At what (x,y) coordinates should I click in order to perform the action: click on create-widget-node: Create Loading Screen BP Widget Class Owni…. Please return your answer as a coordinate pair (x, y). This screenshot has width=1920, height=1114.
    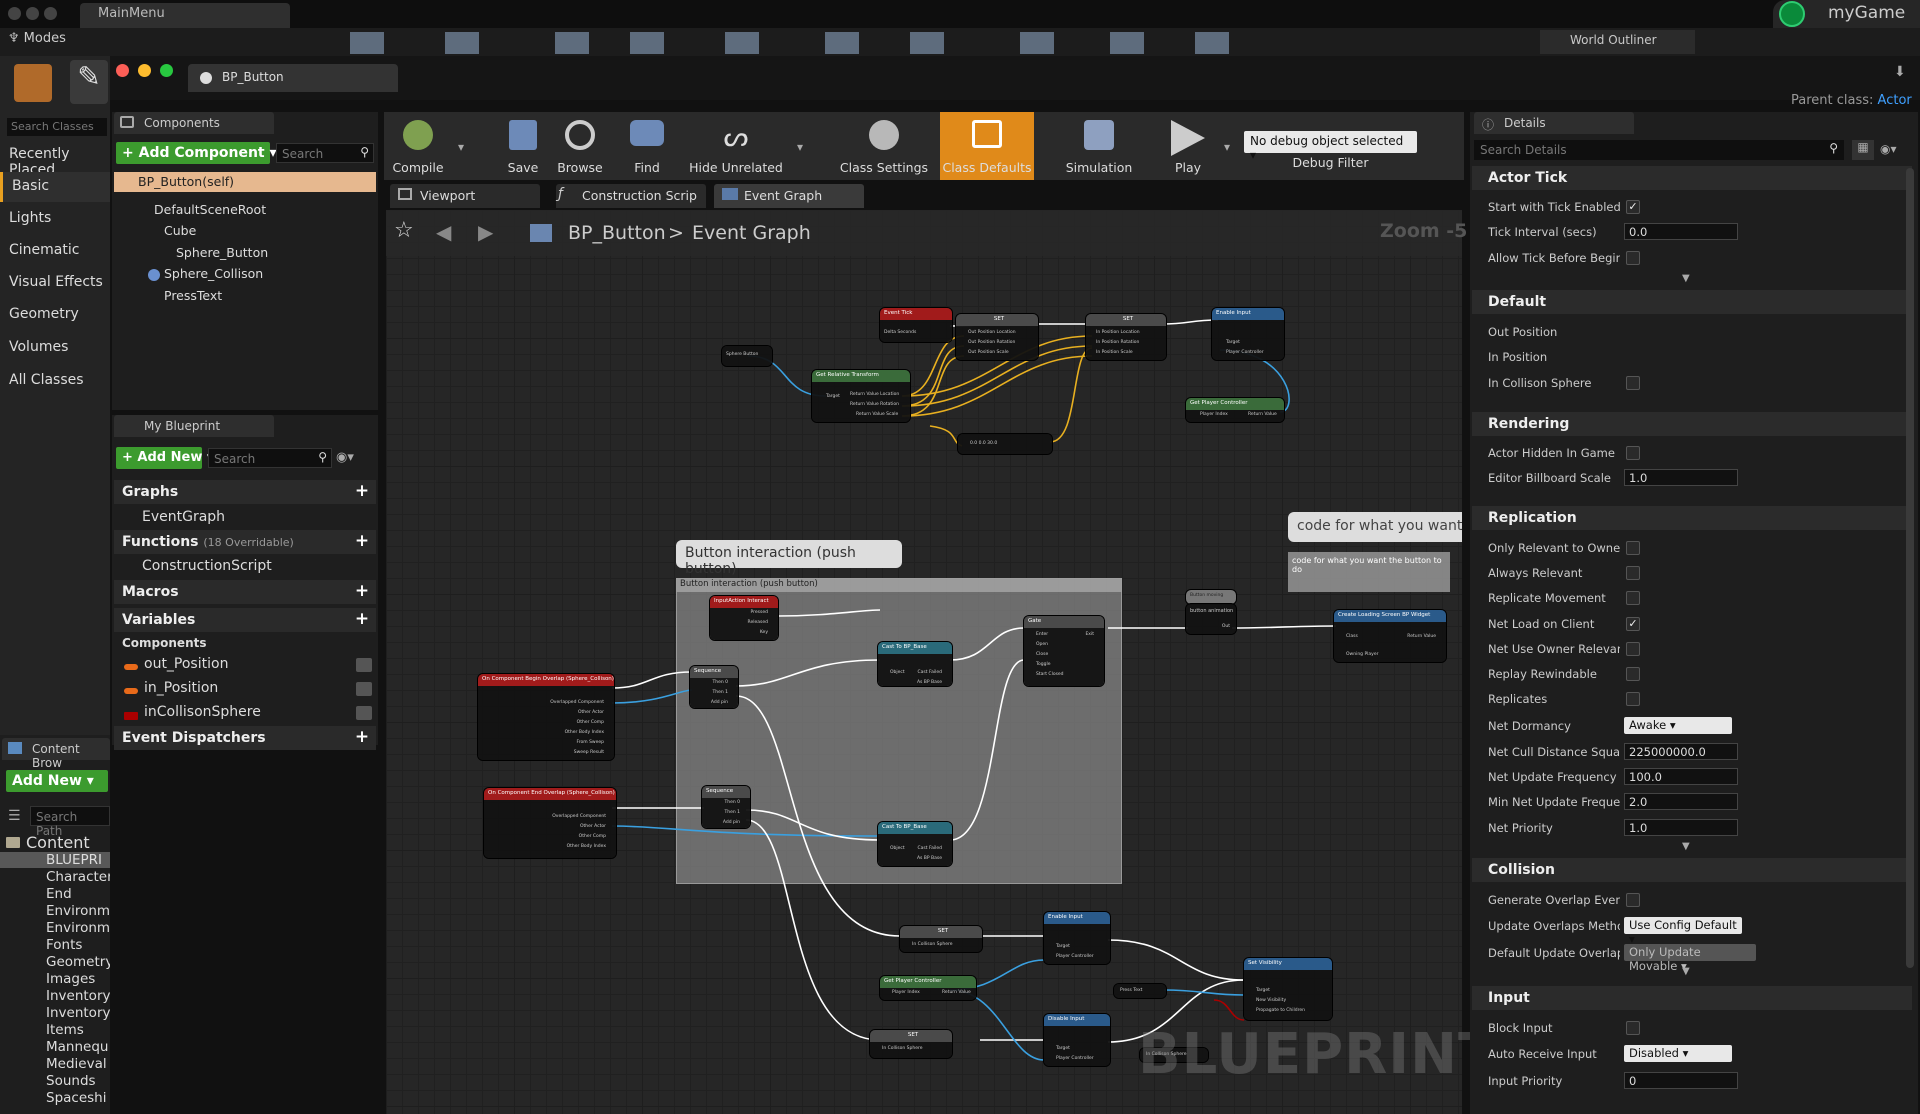
    Looking at the image, I should click on (1390, 636).